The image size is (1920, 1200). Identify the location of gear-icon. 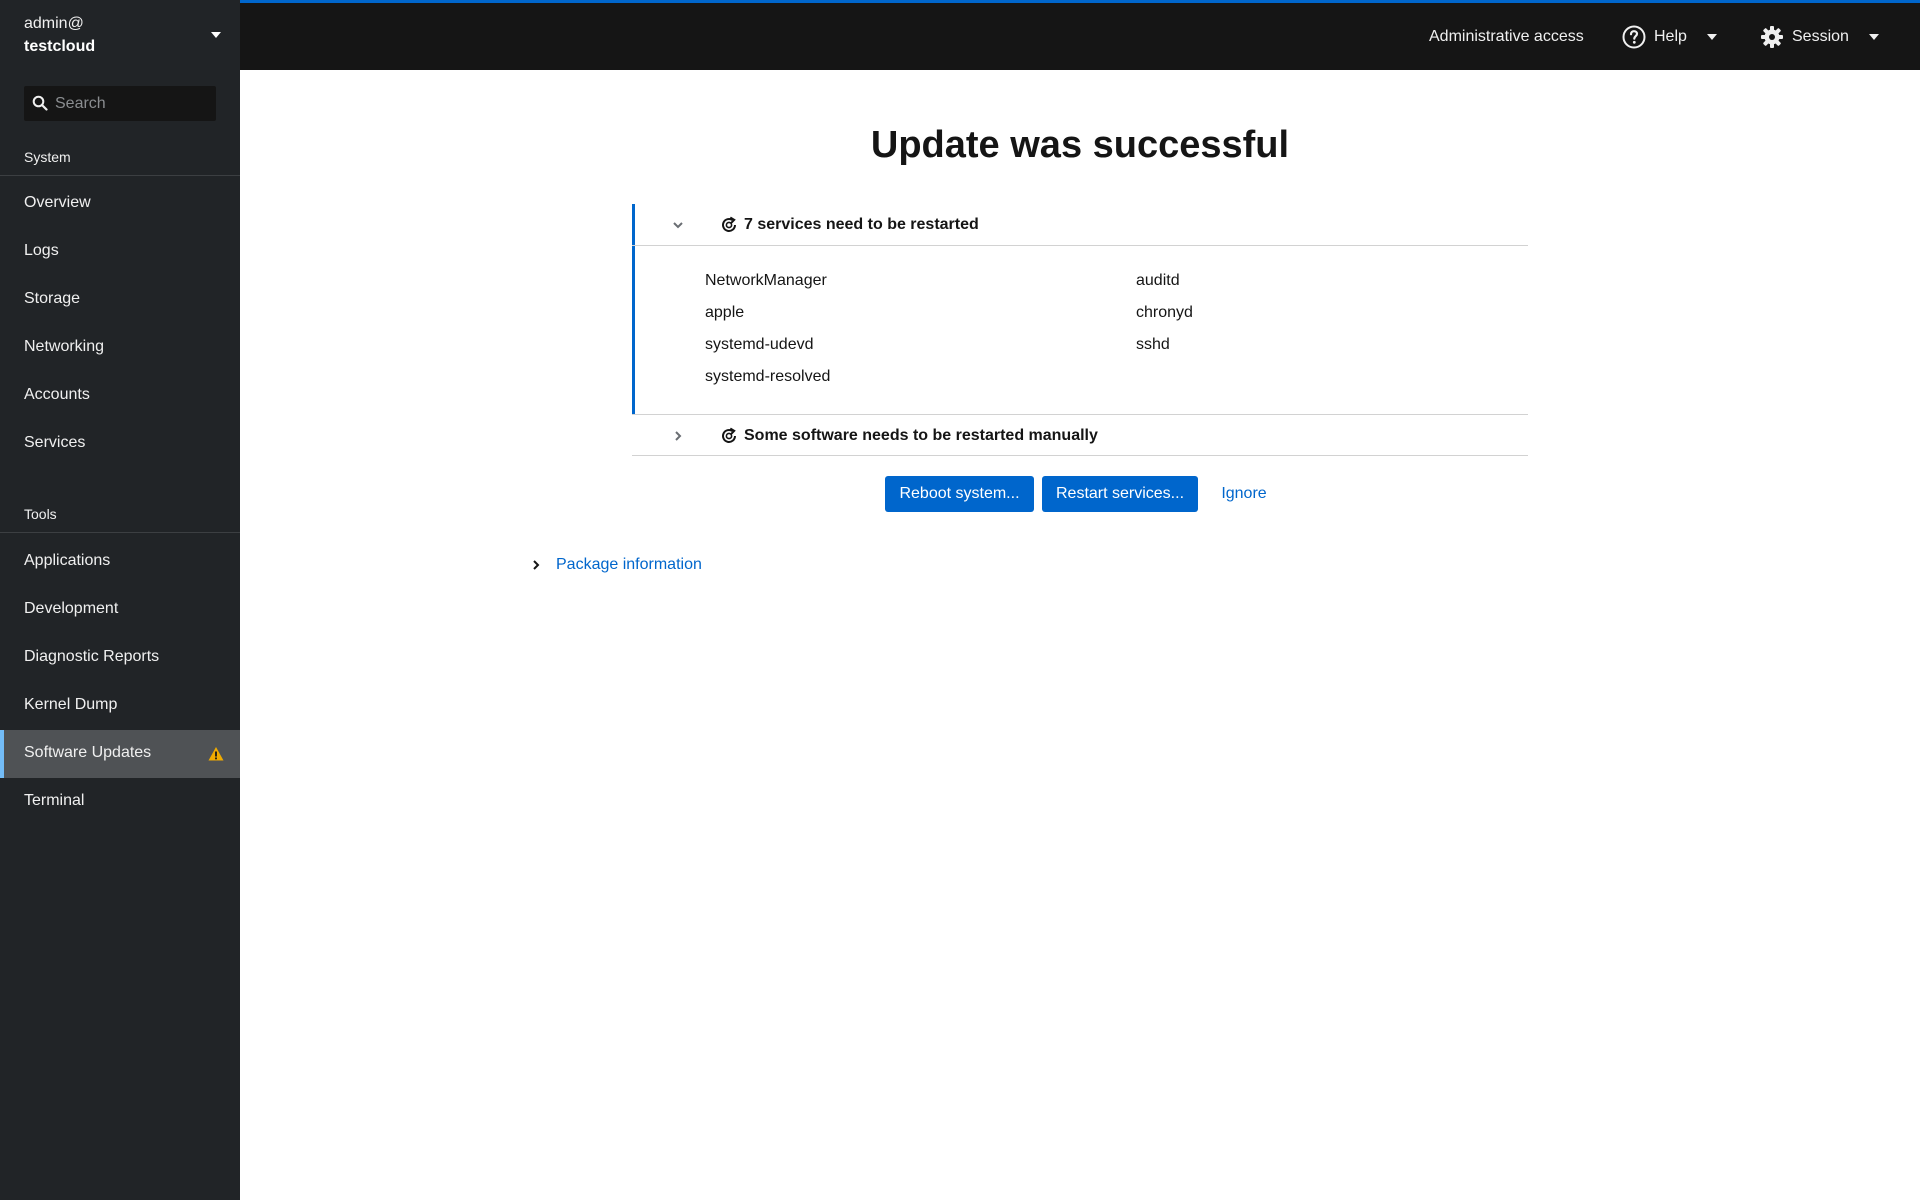
(1772, 36).